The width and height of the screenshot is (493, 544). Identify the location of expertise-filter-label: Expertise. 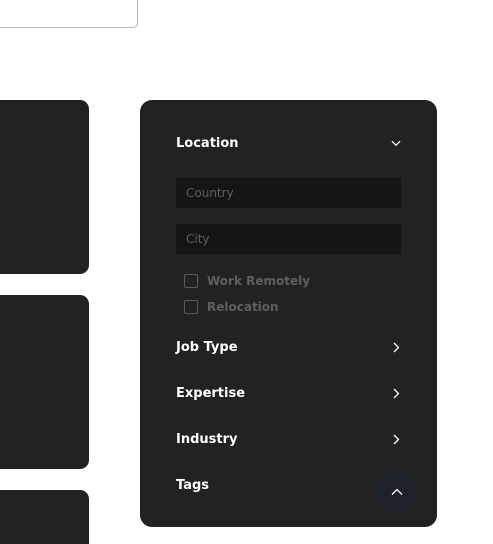
(211, 393).